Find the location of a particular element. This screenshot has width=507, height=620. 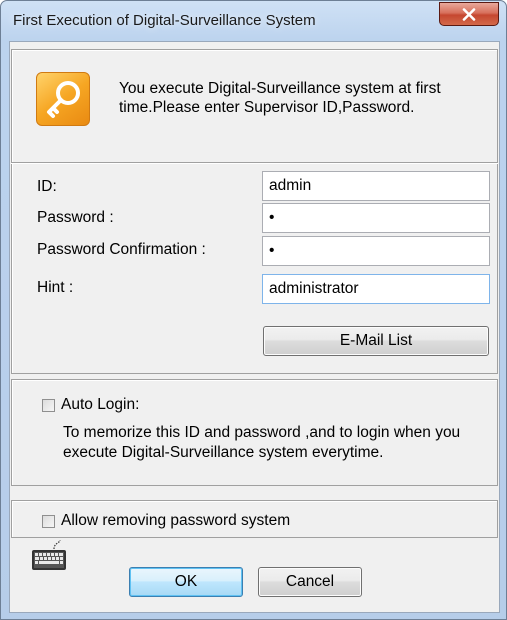

ok-button: OK is located at coordinates (186, 582).